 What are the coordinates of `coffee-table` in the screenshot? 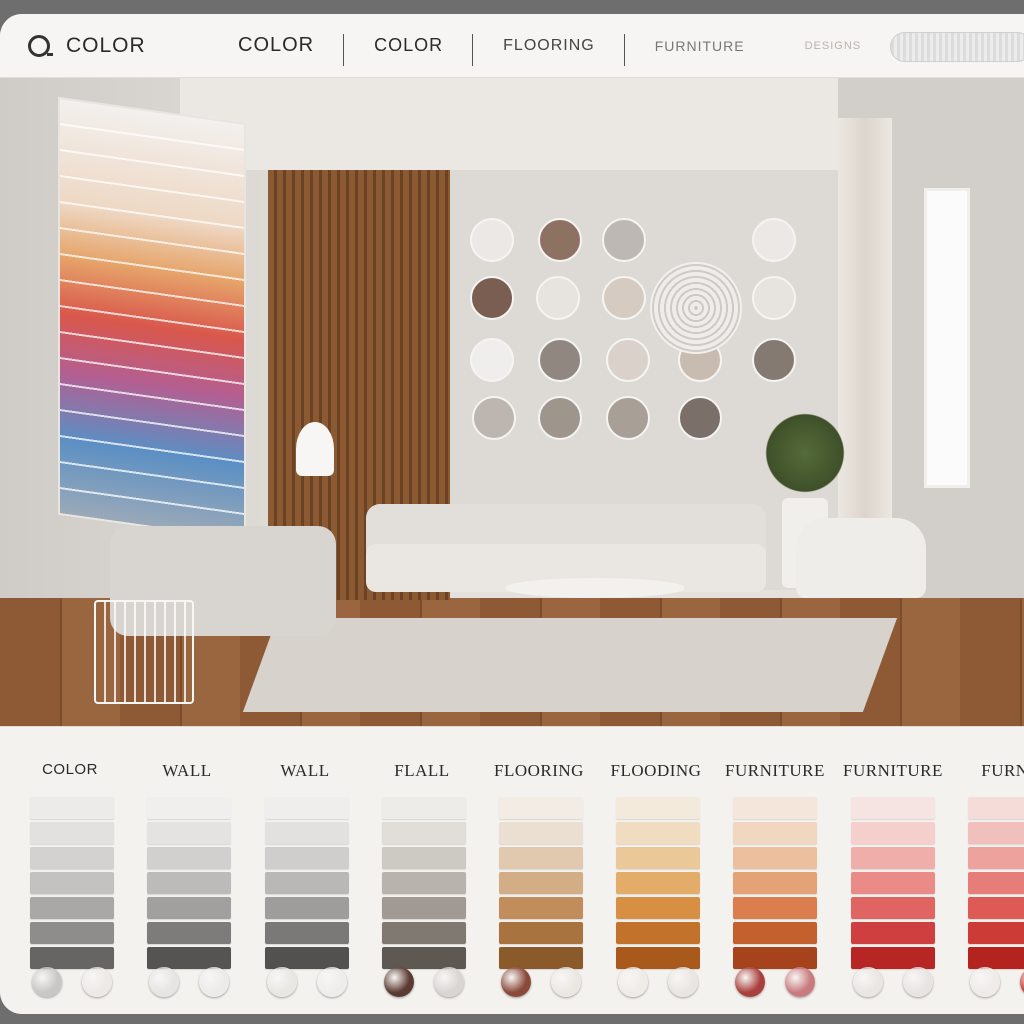 It's located at (595, 588).